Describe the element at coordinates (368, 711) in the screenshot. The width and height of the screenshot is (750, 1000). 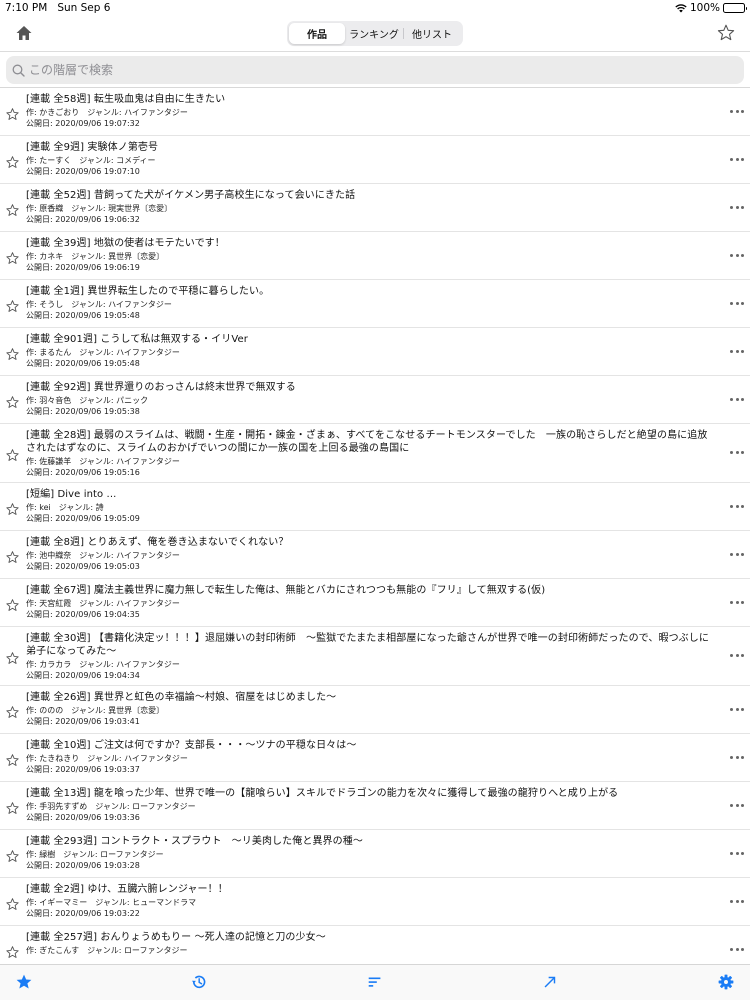
I see `work-meta: 作: ののの ジャンル: 異世界〔恋愛〕` at that location.